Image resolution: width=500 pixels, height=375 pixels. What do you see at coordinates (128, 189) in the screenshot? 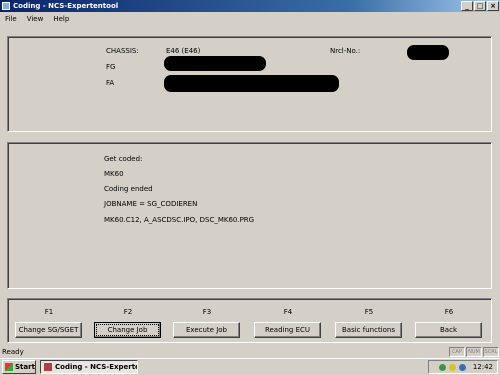
I see `log-line: Coding ended` at bounding box center [128, 189].